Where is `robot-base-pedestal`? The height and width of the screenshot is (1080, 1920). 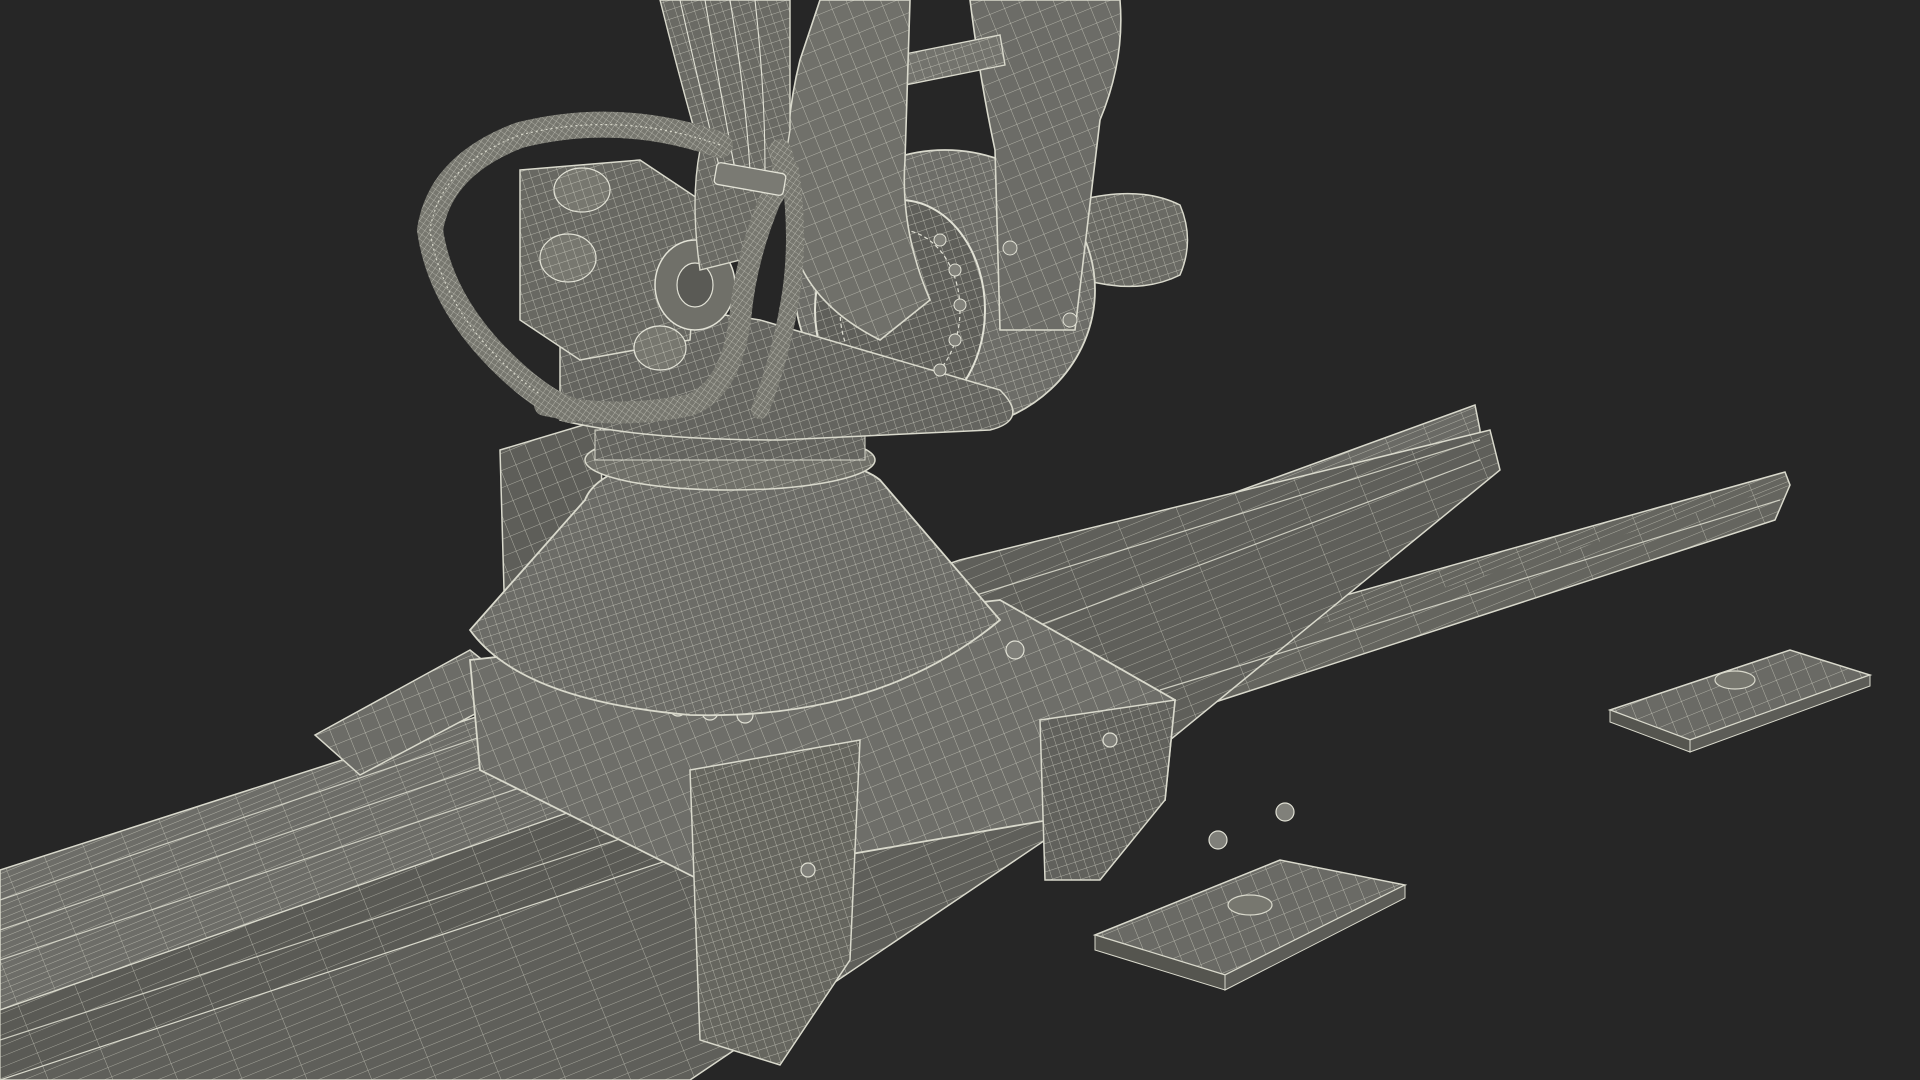 robot-base-pedestal is located at coordinates (735, 568).